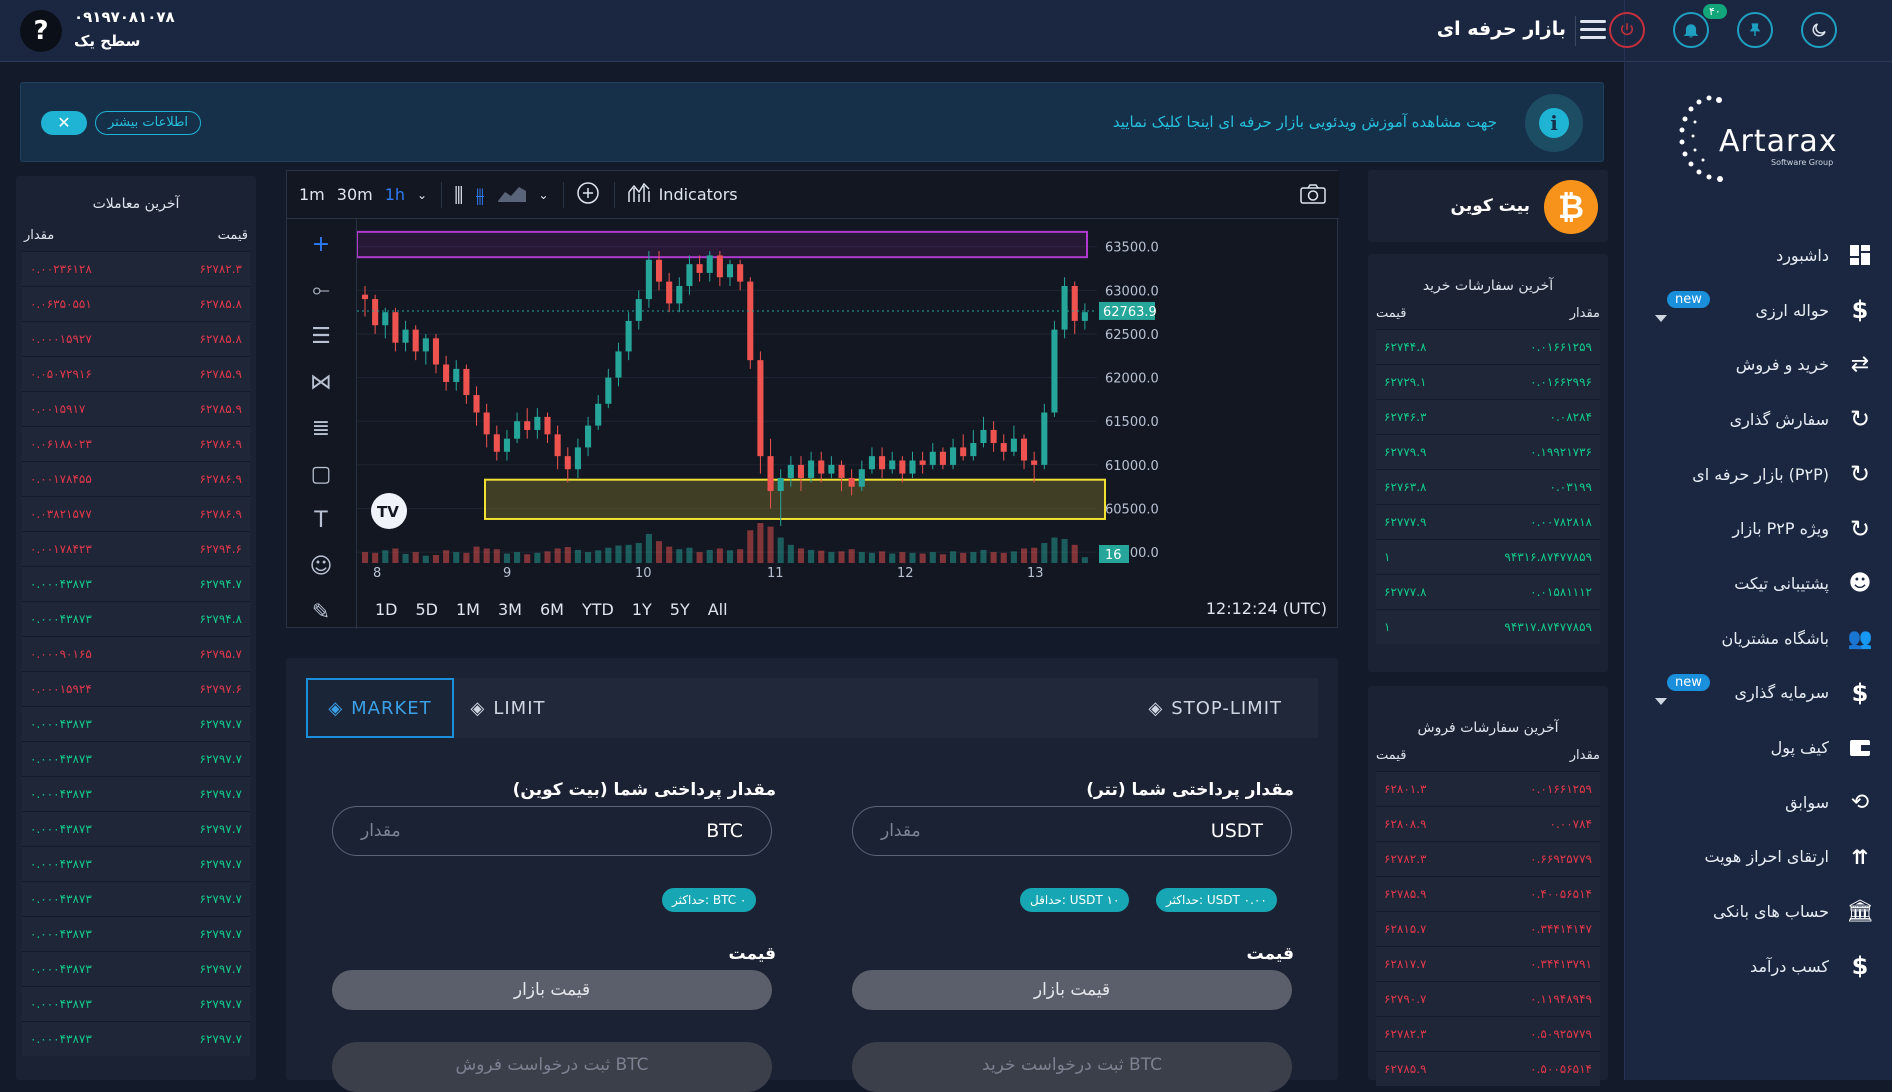 The height and width of the screenshot is (1092, 1892). What do you see at coordinates (321, 291) in the screenshot?
I see `trend-line-icon: ⟜` at bounding box center [321, 291].